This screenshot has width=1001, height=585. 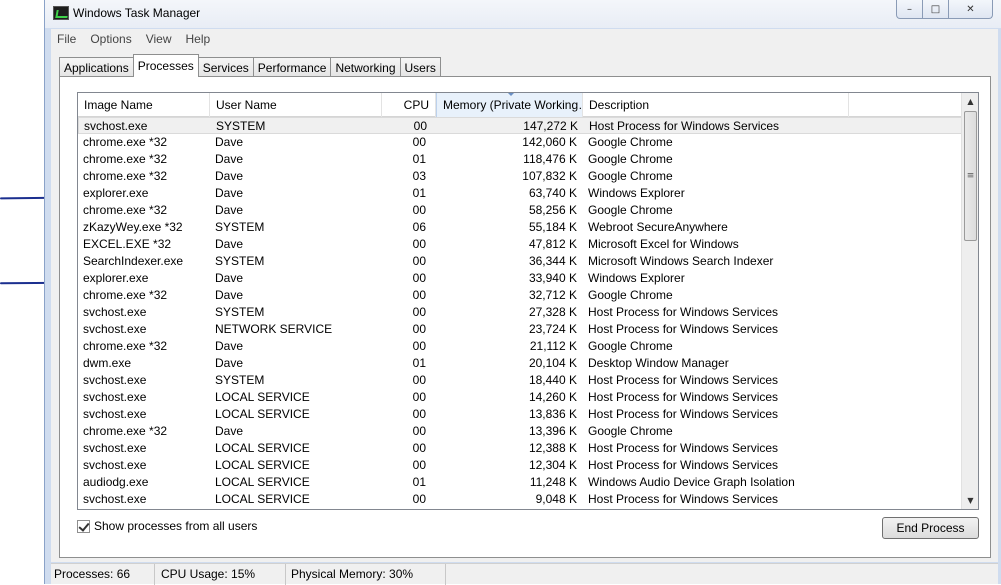 What do you see at coordinates (681, 261) in the screenshot?
I see `cell-description: Microsoft Windows Search Indexer` at bounding box center [681, 261].